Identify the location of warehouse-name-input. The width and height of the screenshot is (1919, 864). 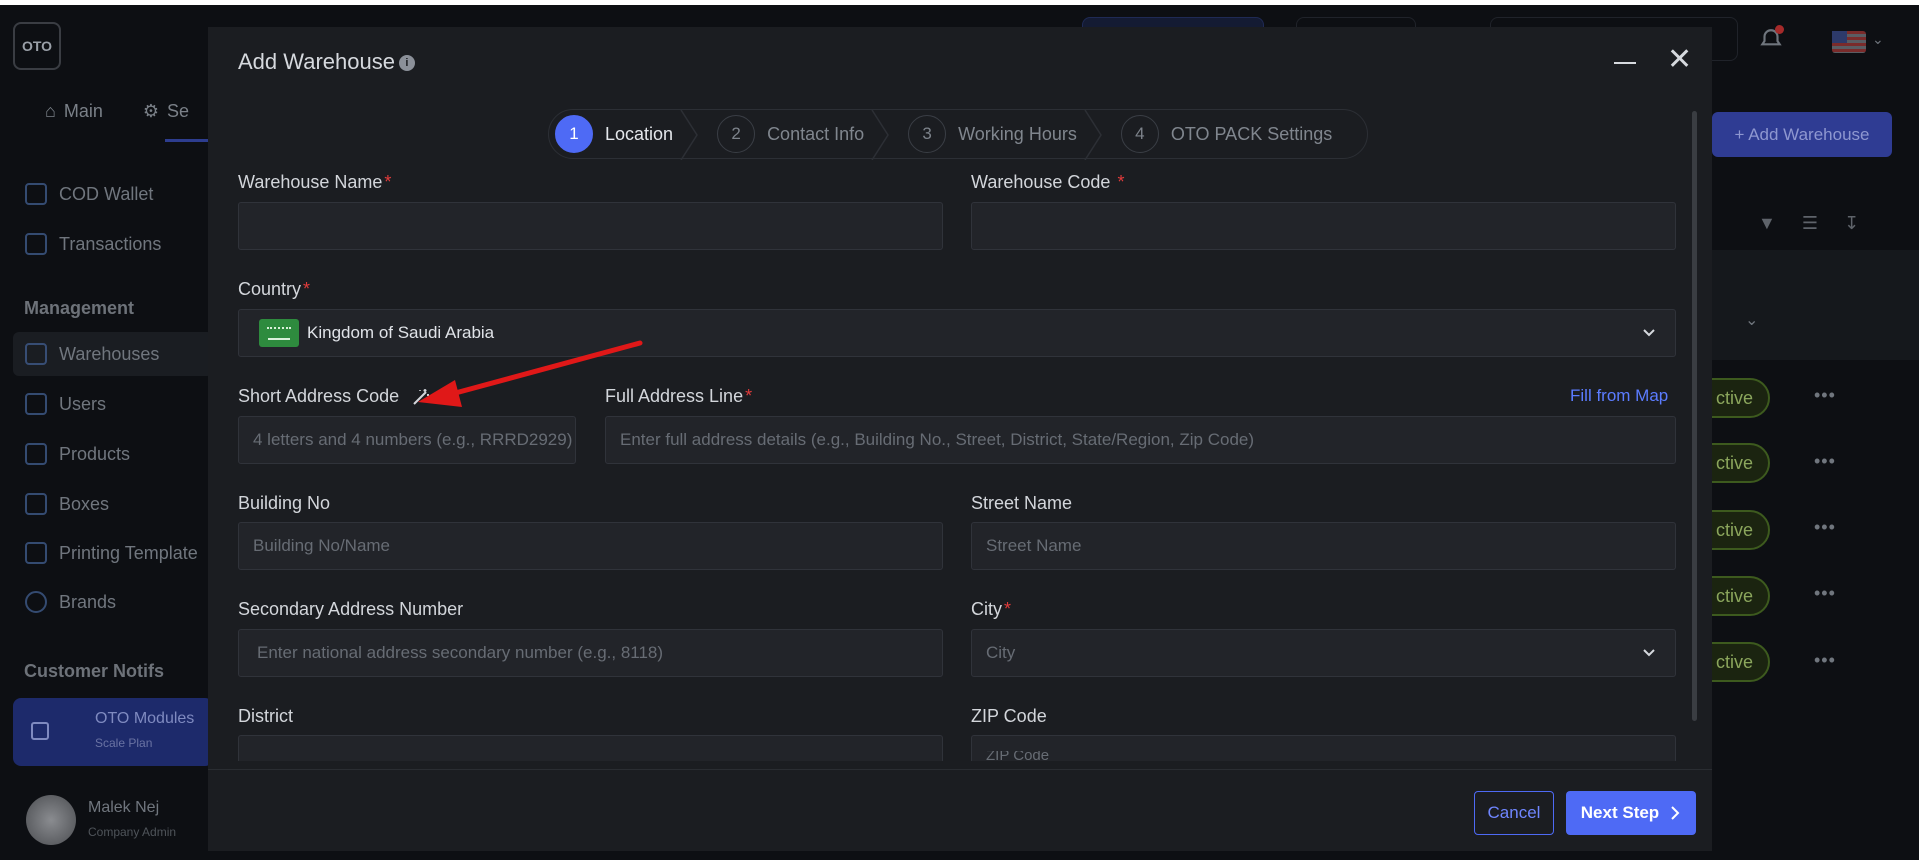
(590, 226).